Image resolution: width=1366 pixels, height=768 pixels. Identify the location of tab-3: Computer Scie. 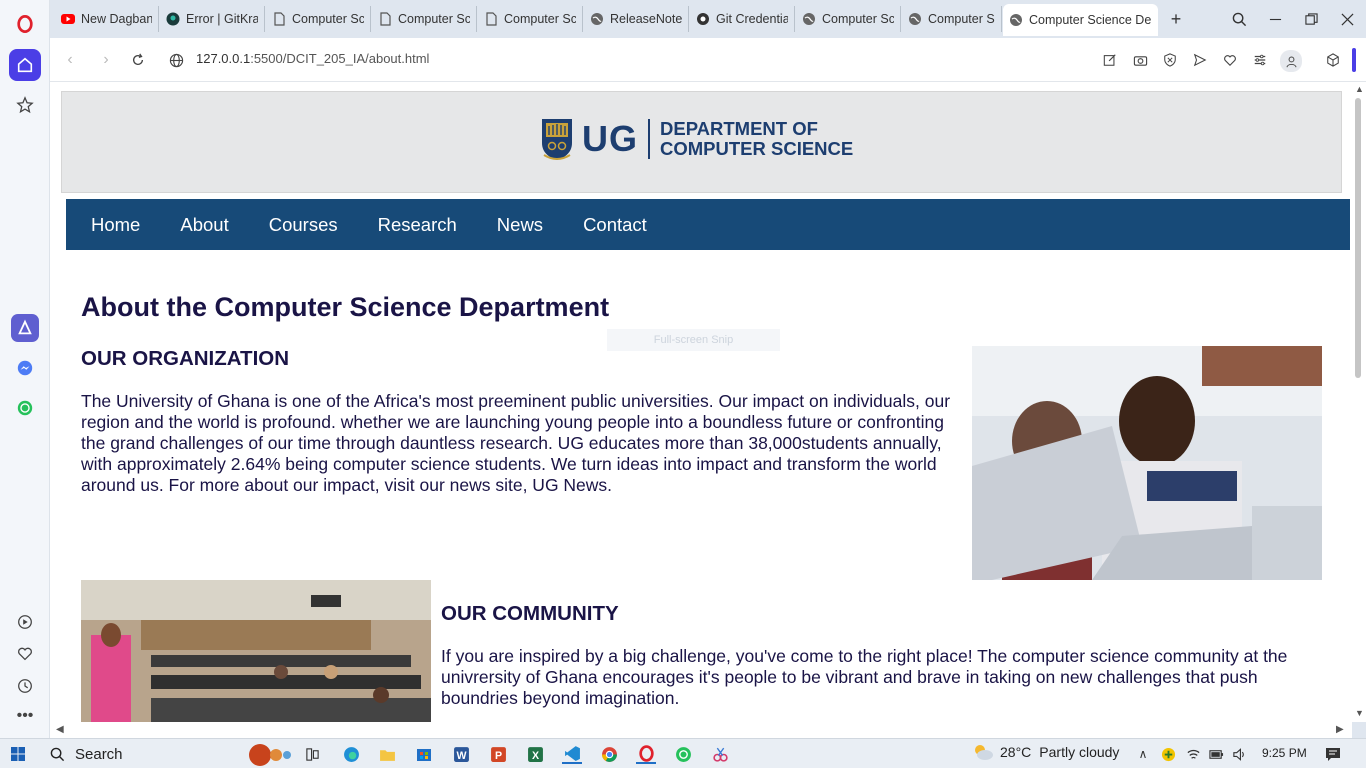
(424, 19).